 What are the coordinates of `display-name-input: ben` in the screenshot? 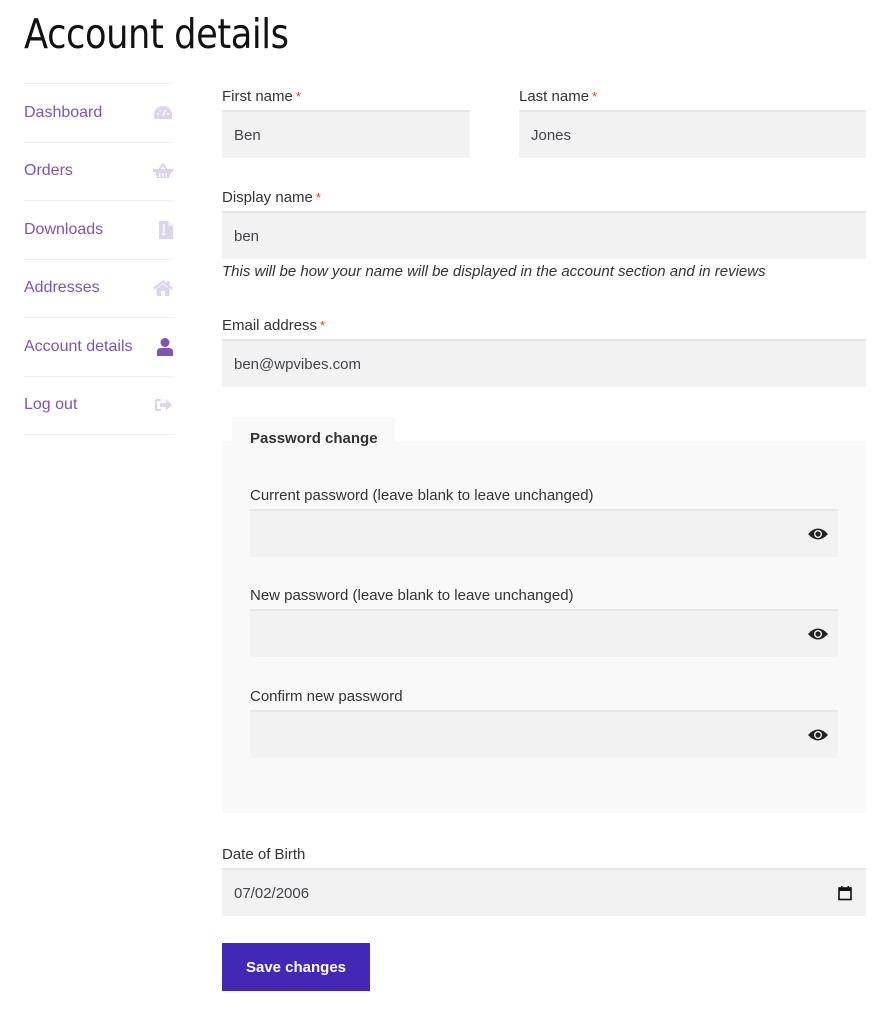 It's located at (544, 235).